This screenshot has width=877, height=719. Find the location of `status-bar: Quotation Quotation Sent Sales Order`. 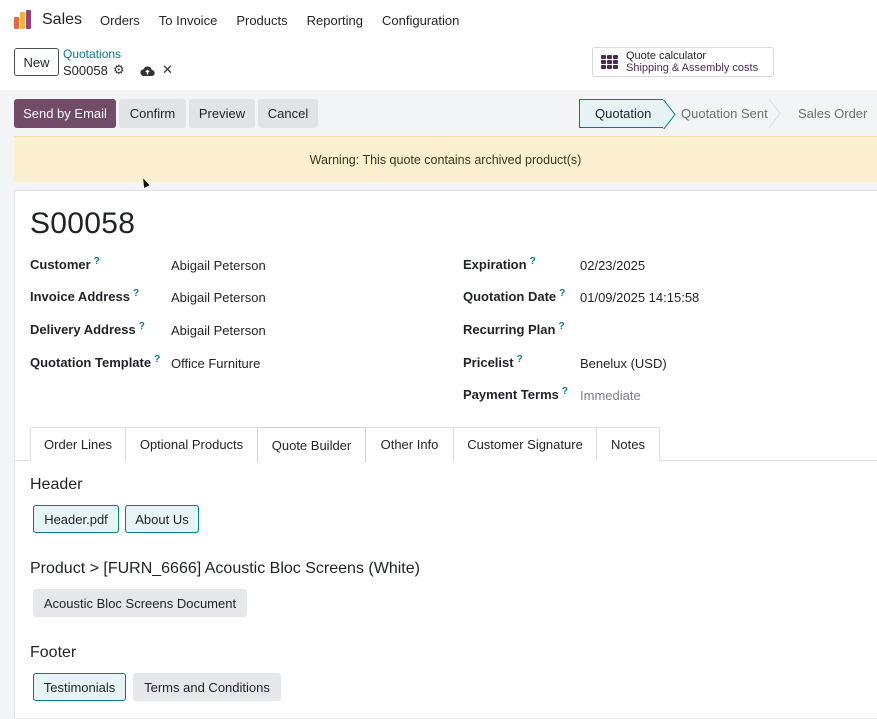

status-bar: Quotation Quotation Sent Sales Order is located at coordinates (728, 114).